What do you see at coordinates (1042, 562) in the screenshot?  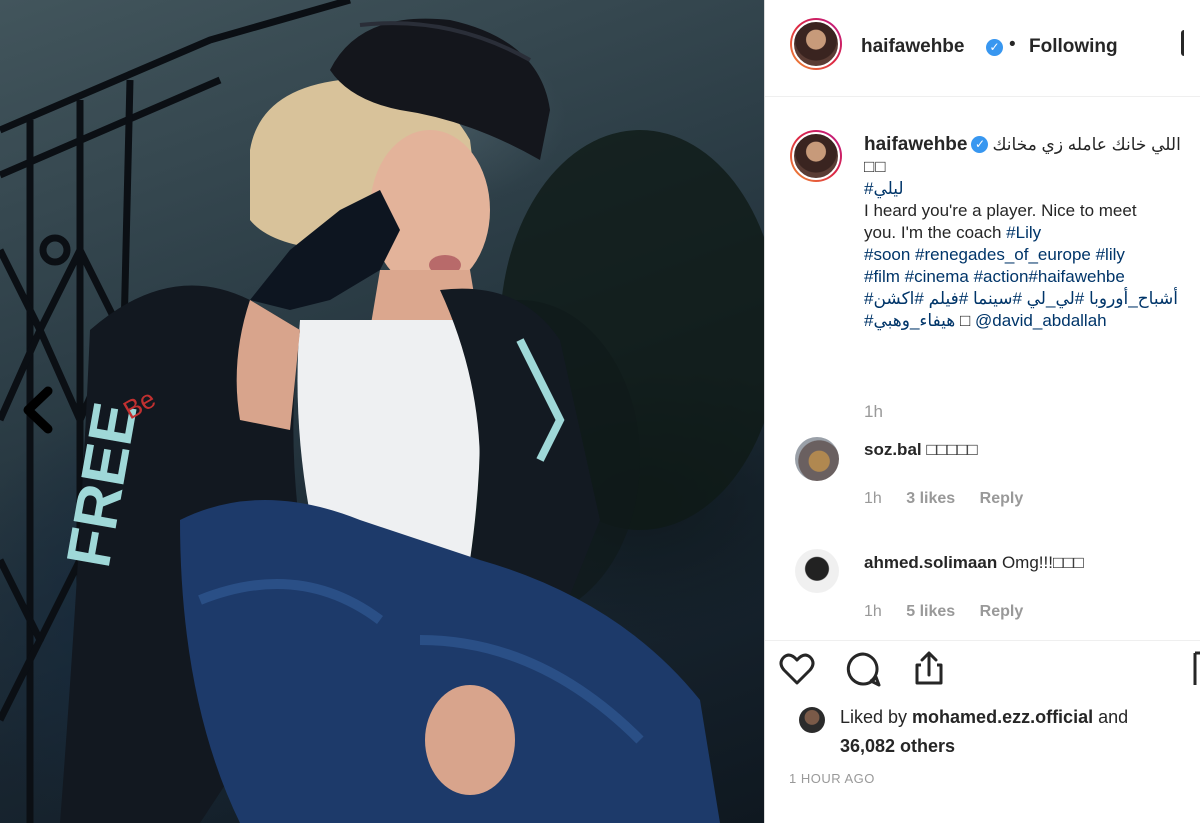 I see `comment-text: Omg!!!□□□` at bounding box center [1042, 562].